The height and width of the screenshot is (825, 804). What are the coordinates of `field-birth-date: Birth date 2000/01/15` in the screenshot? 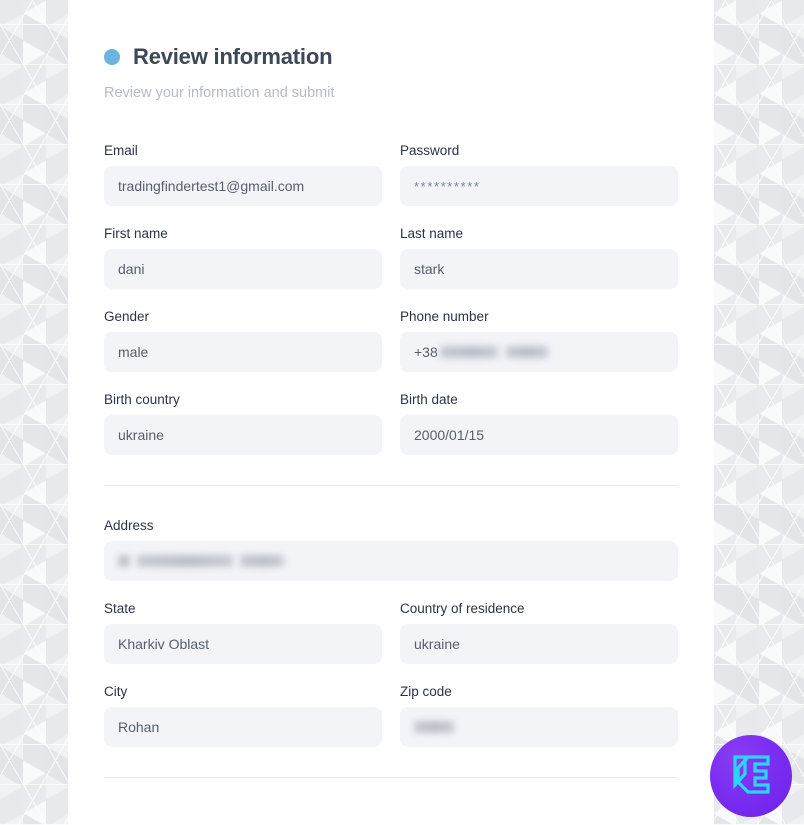 It's located at (539, 433).